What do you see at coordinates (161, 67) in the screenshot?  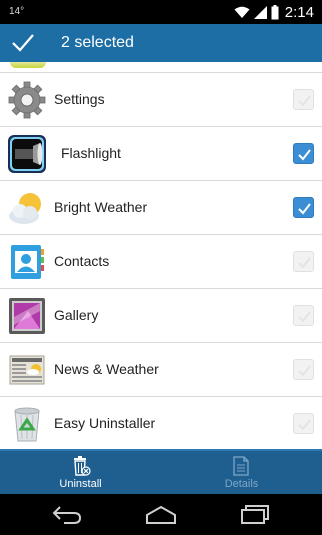 I see `list-item-partial` at bounding box center [161, 67].